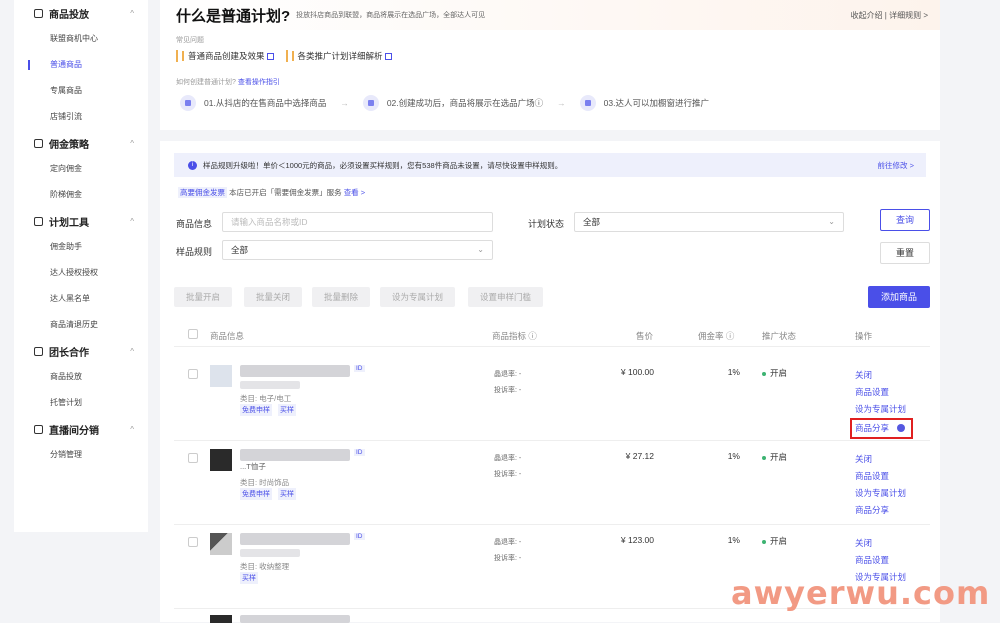 The image size is (1000, 623). I want to click on step-2: 02.创建成功后，商品将展示在选品广场 ⓘ, so click(453, 103).